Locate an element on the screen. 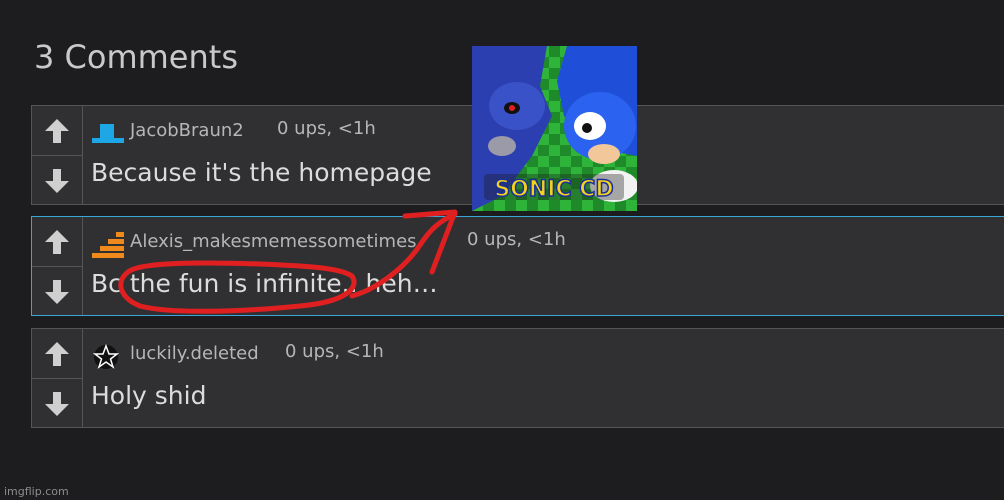 Image resolution: width=1004 pixels, height=500 pixels. sonic-cd-image: SONIC CD is located at coordinates (554, 128).